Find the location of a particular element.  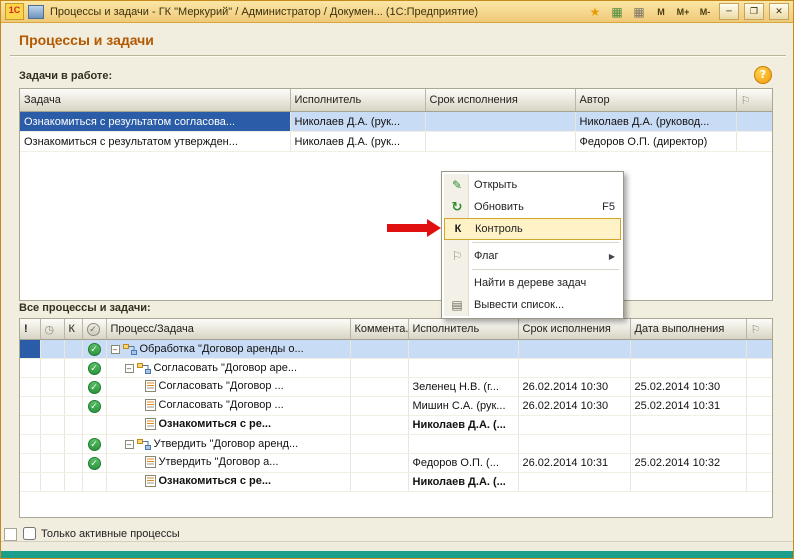

calculator-icon: ▦ is located at coordinates (617, 12).